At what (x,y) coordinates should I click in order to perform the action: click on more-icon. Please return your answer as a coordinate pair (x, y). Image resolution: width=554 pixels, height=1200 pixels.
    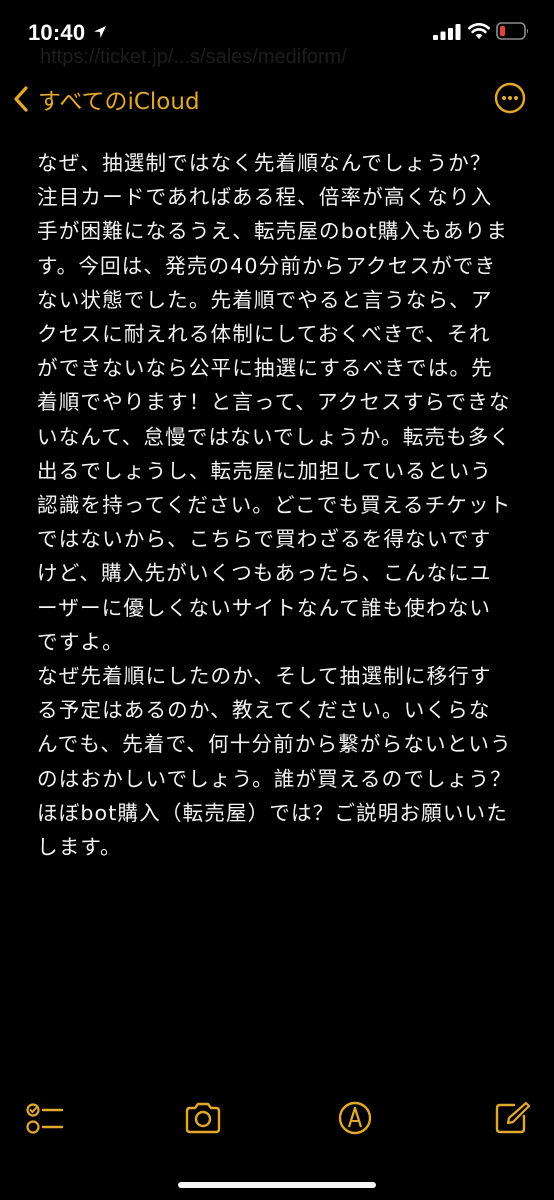
    Looking at the image, I should click on (510, 98).